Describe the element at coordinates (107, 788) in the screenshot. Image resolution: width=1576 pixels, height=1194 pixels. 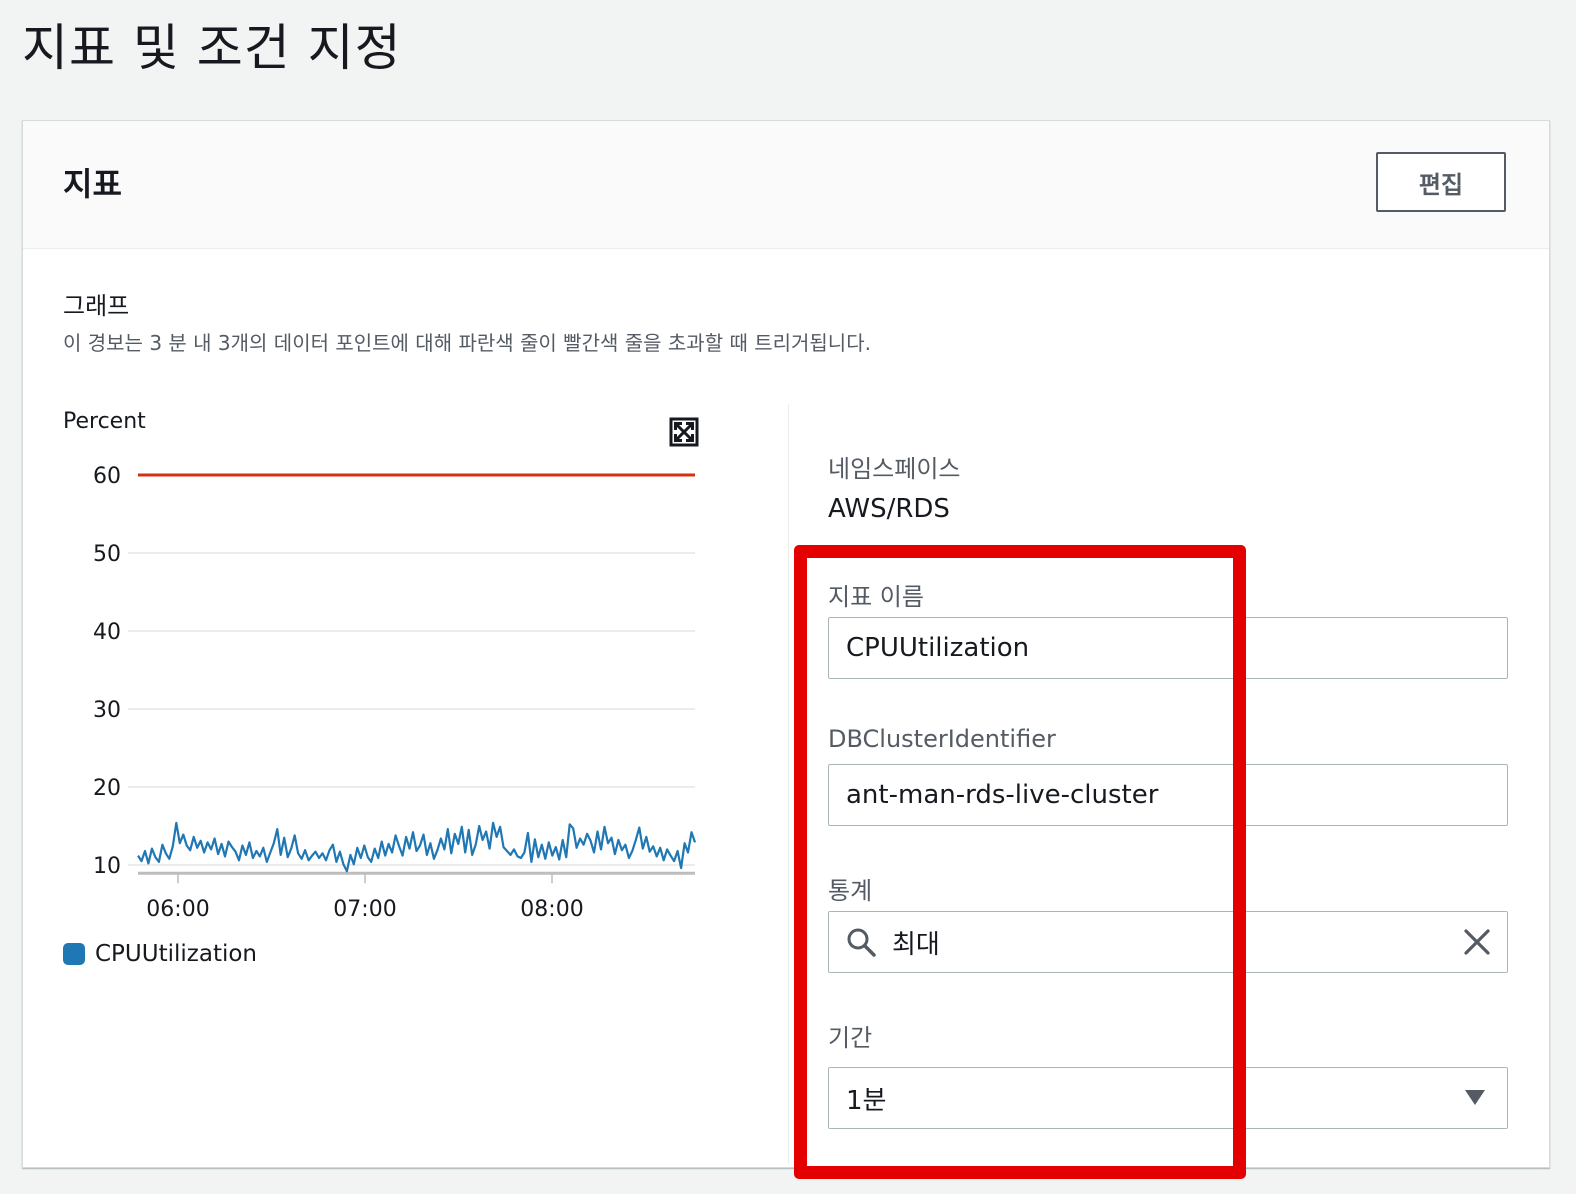
I see `y-tick-label: 20` at that location.